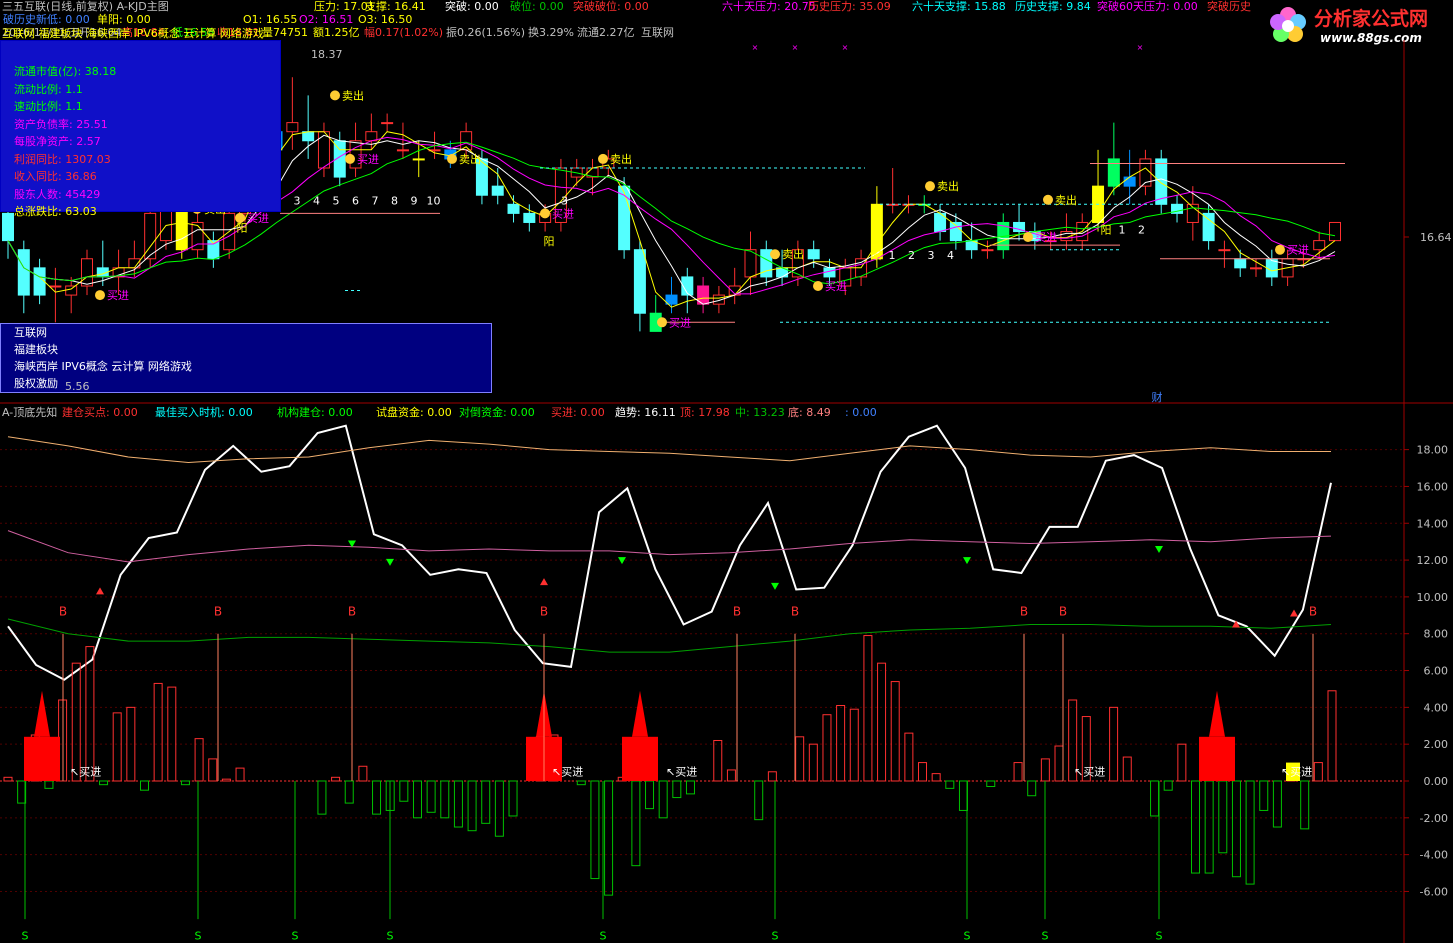  What do you see at coordinates (355, 200) in the screenshot?
I see `sequence-number: 6` at bounding box center [355, 200].